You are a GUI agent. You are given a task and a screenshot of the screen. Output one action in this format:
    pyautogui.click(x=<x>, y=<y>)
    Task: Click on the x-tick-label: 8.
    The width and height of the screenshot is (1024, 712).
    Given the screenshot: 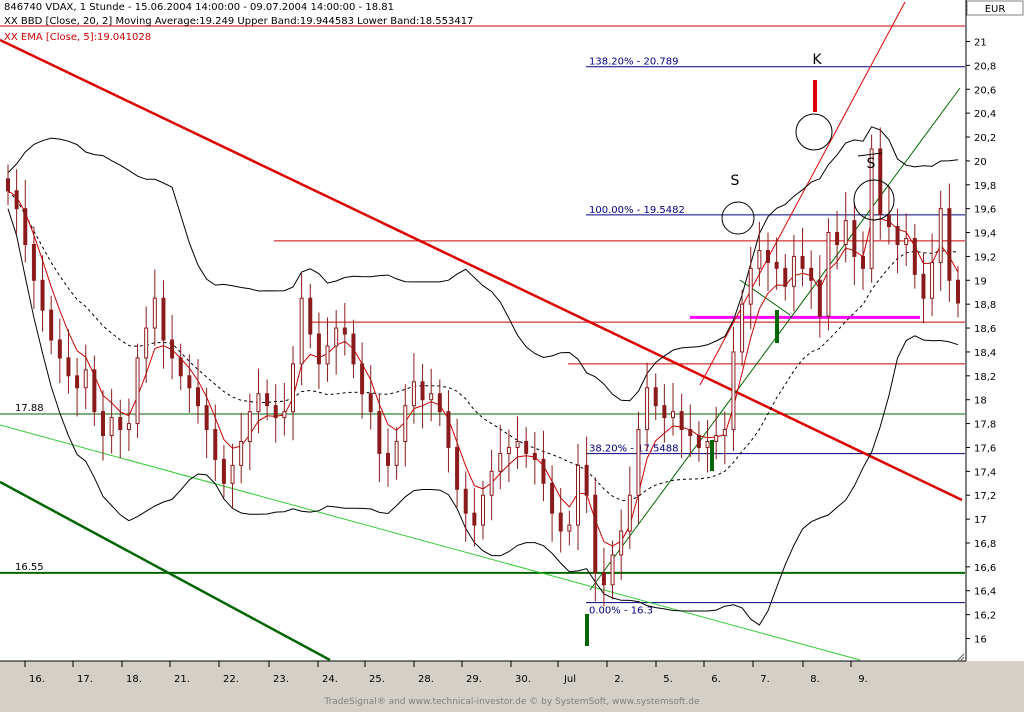 What is the action you would take?
    pyautogui.click(x=815, y=679)
    